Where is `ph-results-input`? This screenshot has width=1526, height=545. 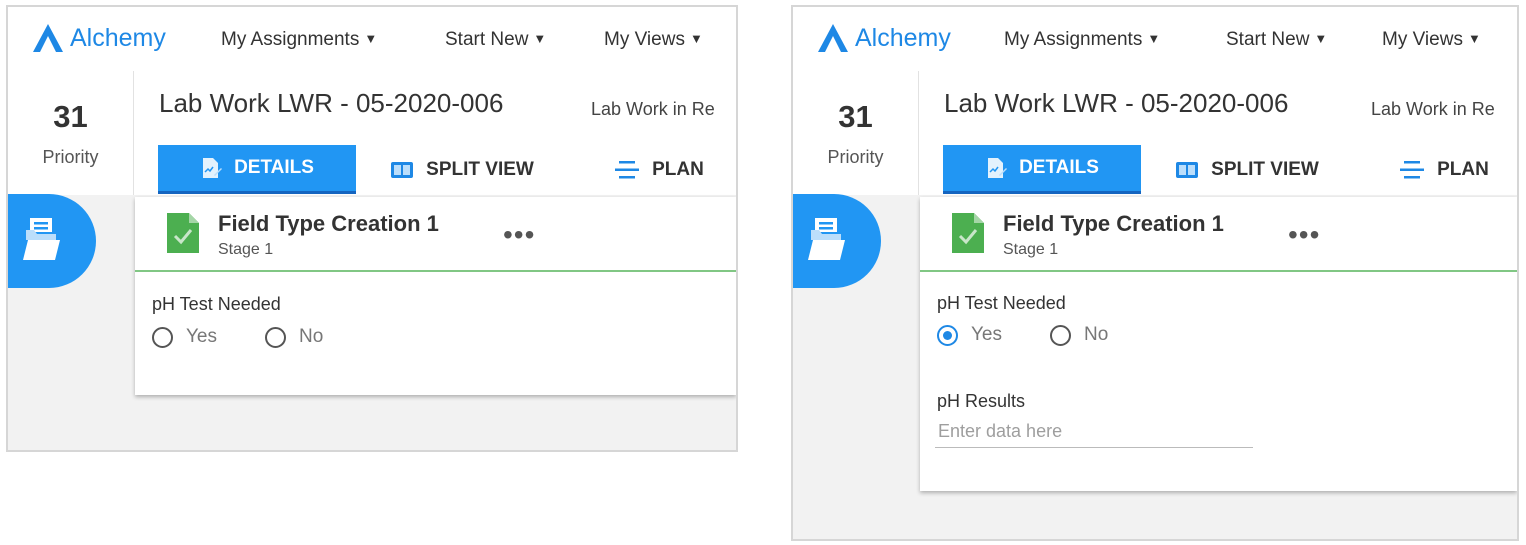 ph-results-input is located at coordinates (1094, 432).